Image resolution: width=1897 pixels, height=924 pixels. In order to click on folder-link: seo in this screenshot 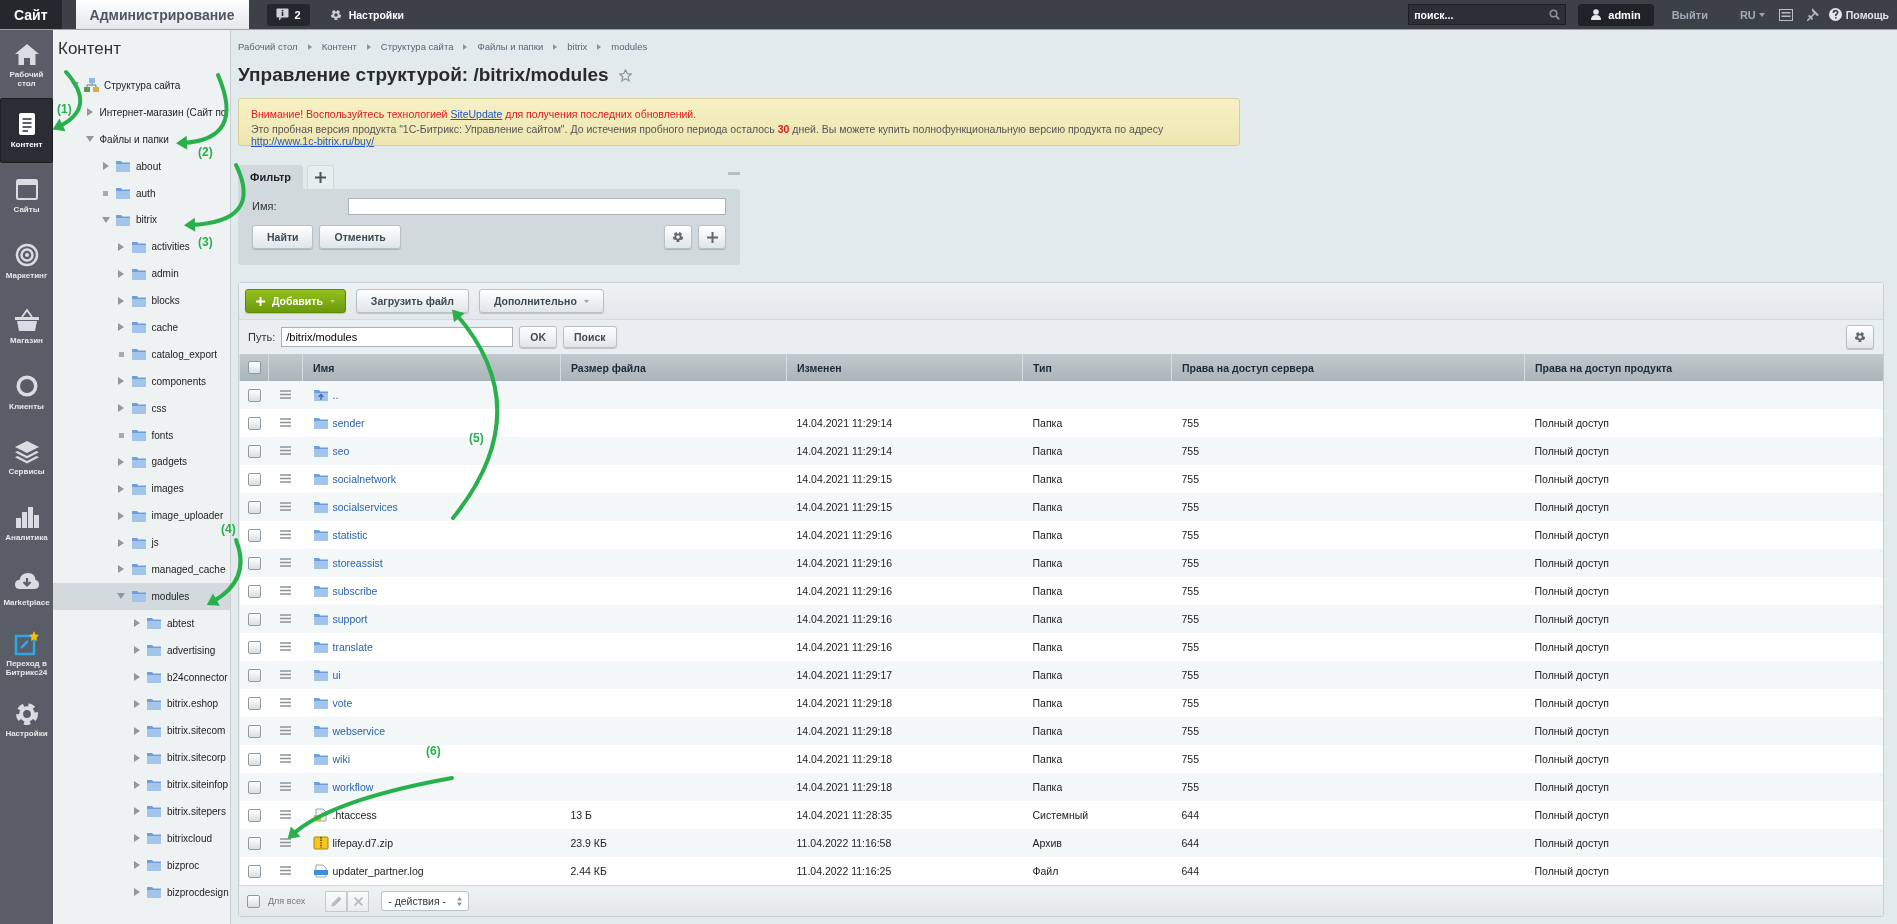, I will do `click(341, 451)`.